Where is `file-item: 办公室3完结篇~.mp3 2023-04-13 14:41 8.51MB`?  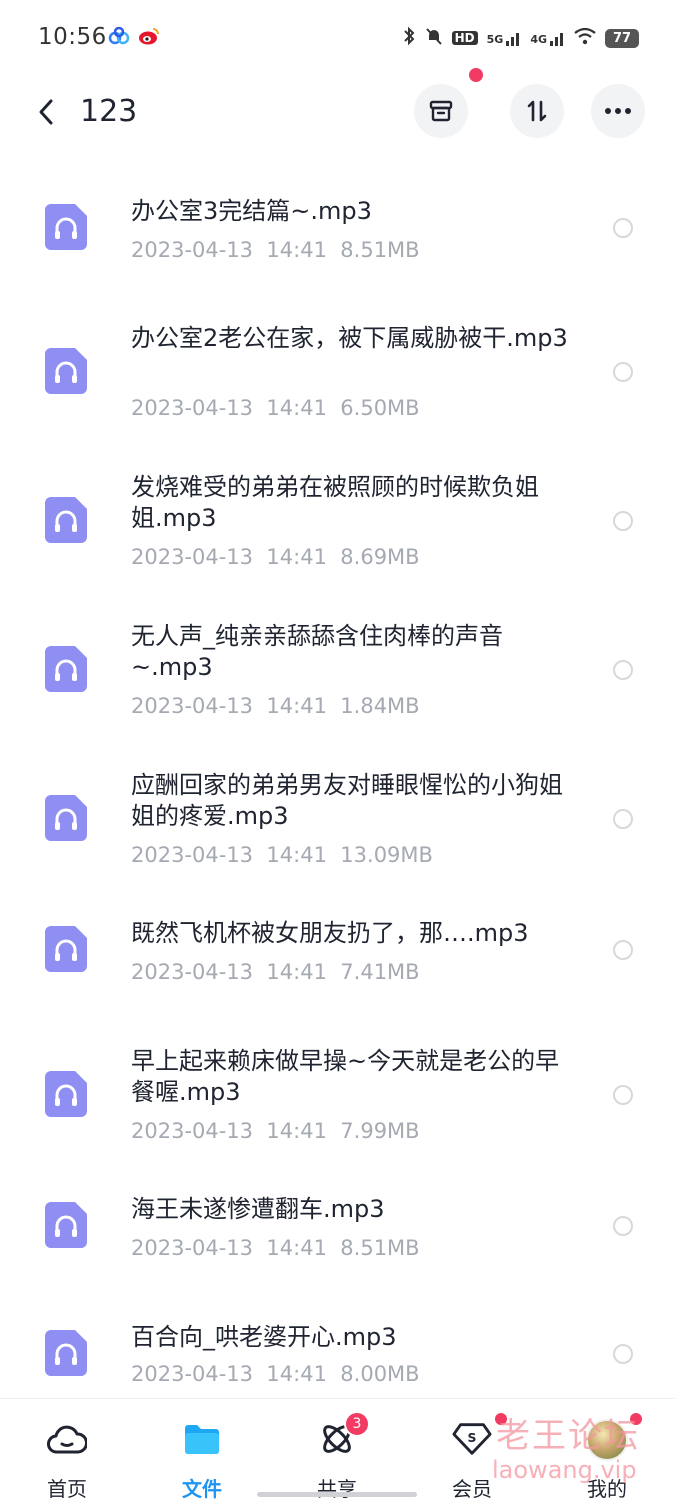
file-item: 办公室3完结篇~.mp3 2023-04-13 14:41 8.51MB is located at coordinates (337, 243).